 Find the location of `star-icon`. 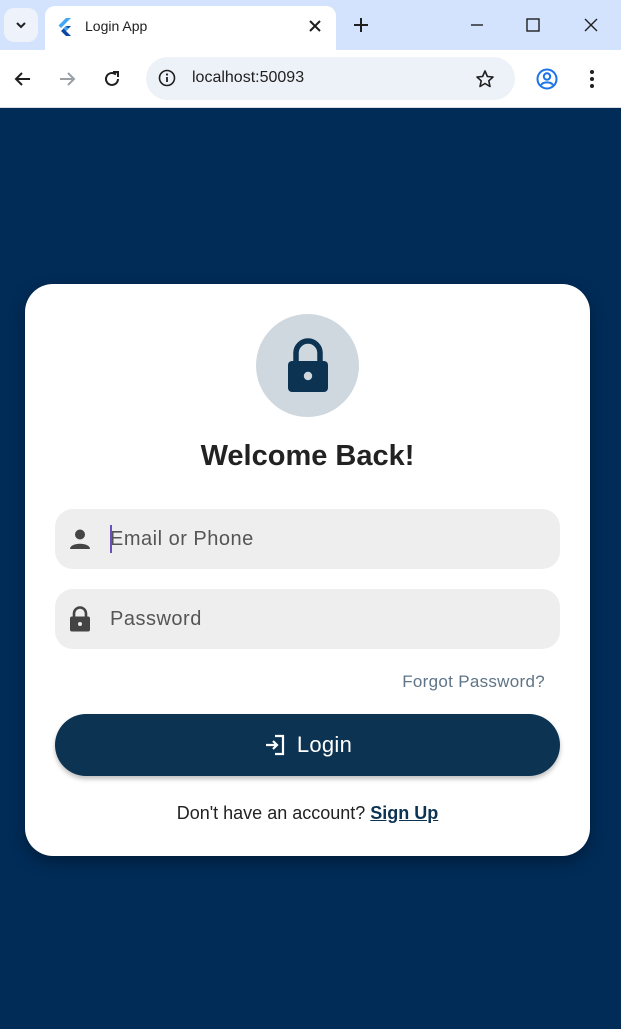

star-icon is located at coordinates (485, 79).